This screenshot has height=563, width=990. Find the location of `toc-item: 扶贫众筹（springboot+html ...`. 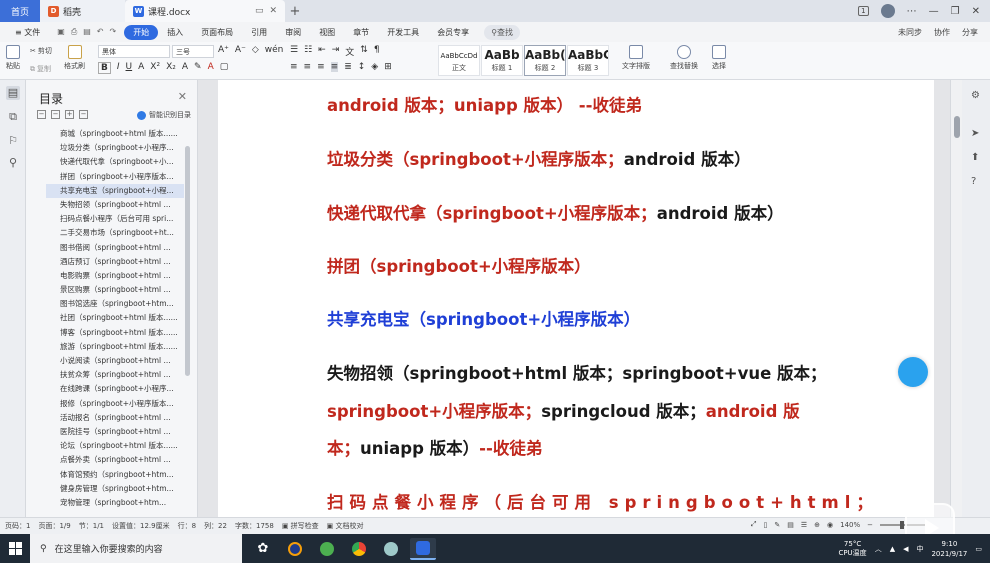

toc-item: 扶贫众筹（springboot+html ... is located at coordinates (115, 375).